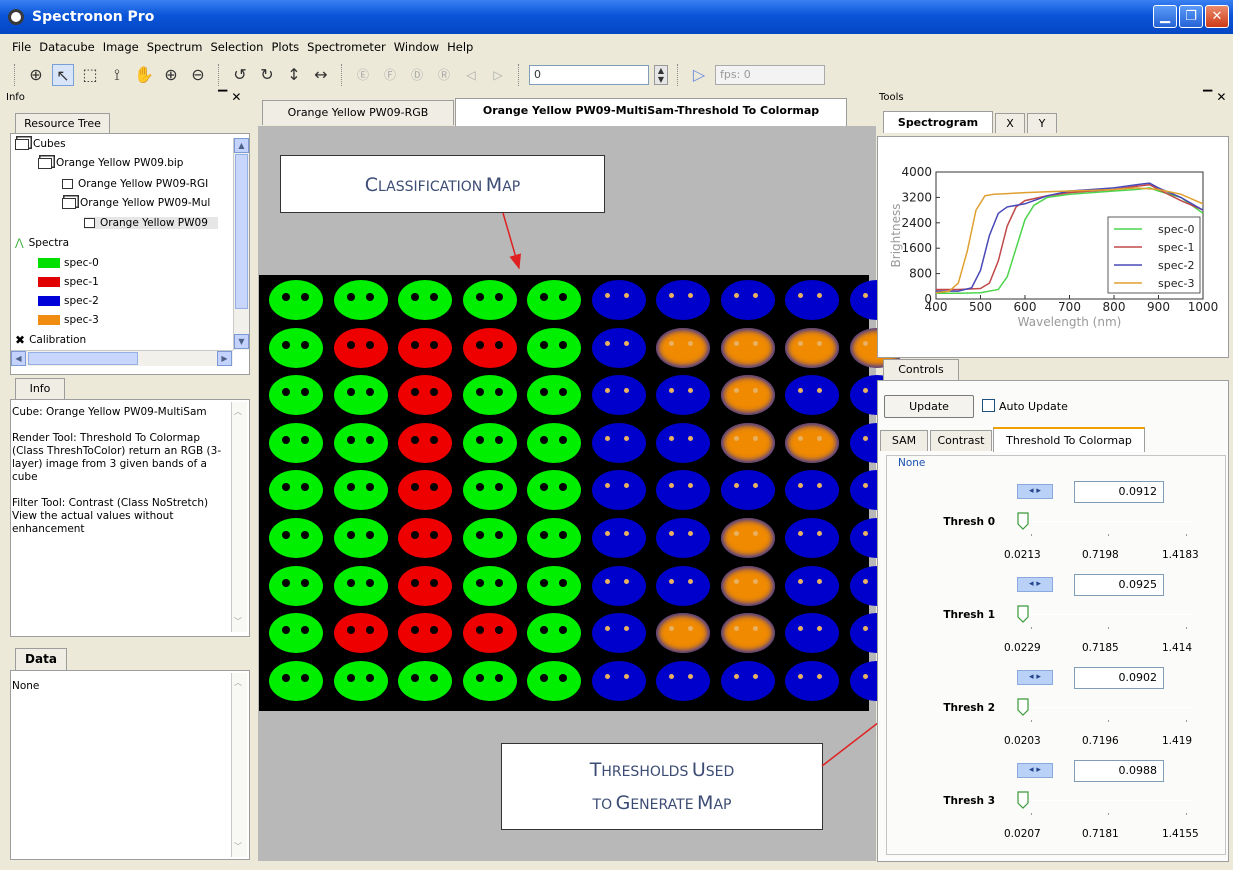 The width and height of the screenshot is (1233, 870). Describe the element at coordinates (241, 341) in the screenshot. I see `scroll-down-icon: ▼` at that location.